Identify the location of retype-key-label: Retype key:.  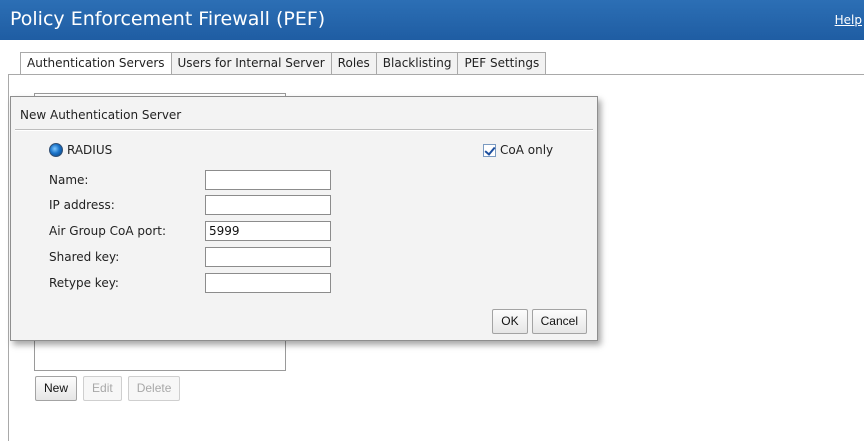
(84, 283).